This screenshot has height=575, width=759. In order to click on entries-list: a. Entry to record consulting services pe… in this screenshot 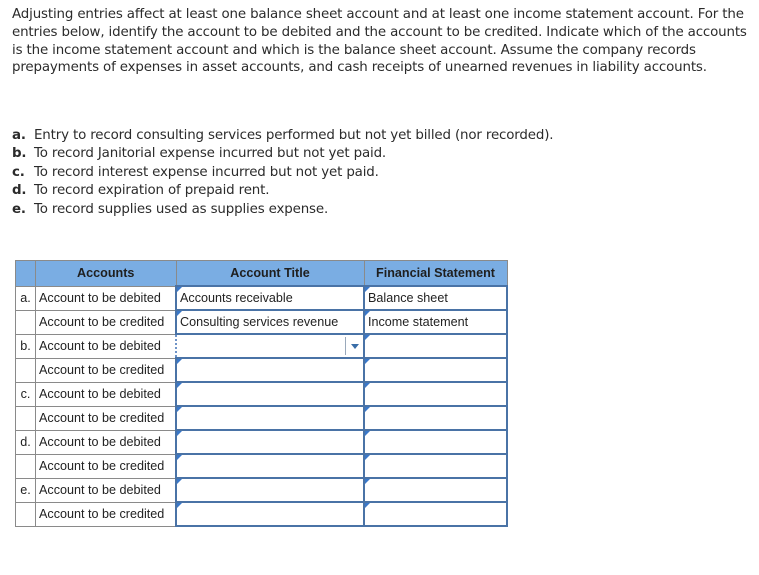, I will do `click(362, 173)`.